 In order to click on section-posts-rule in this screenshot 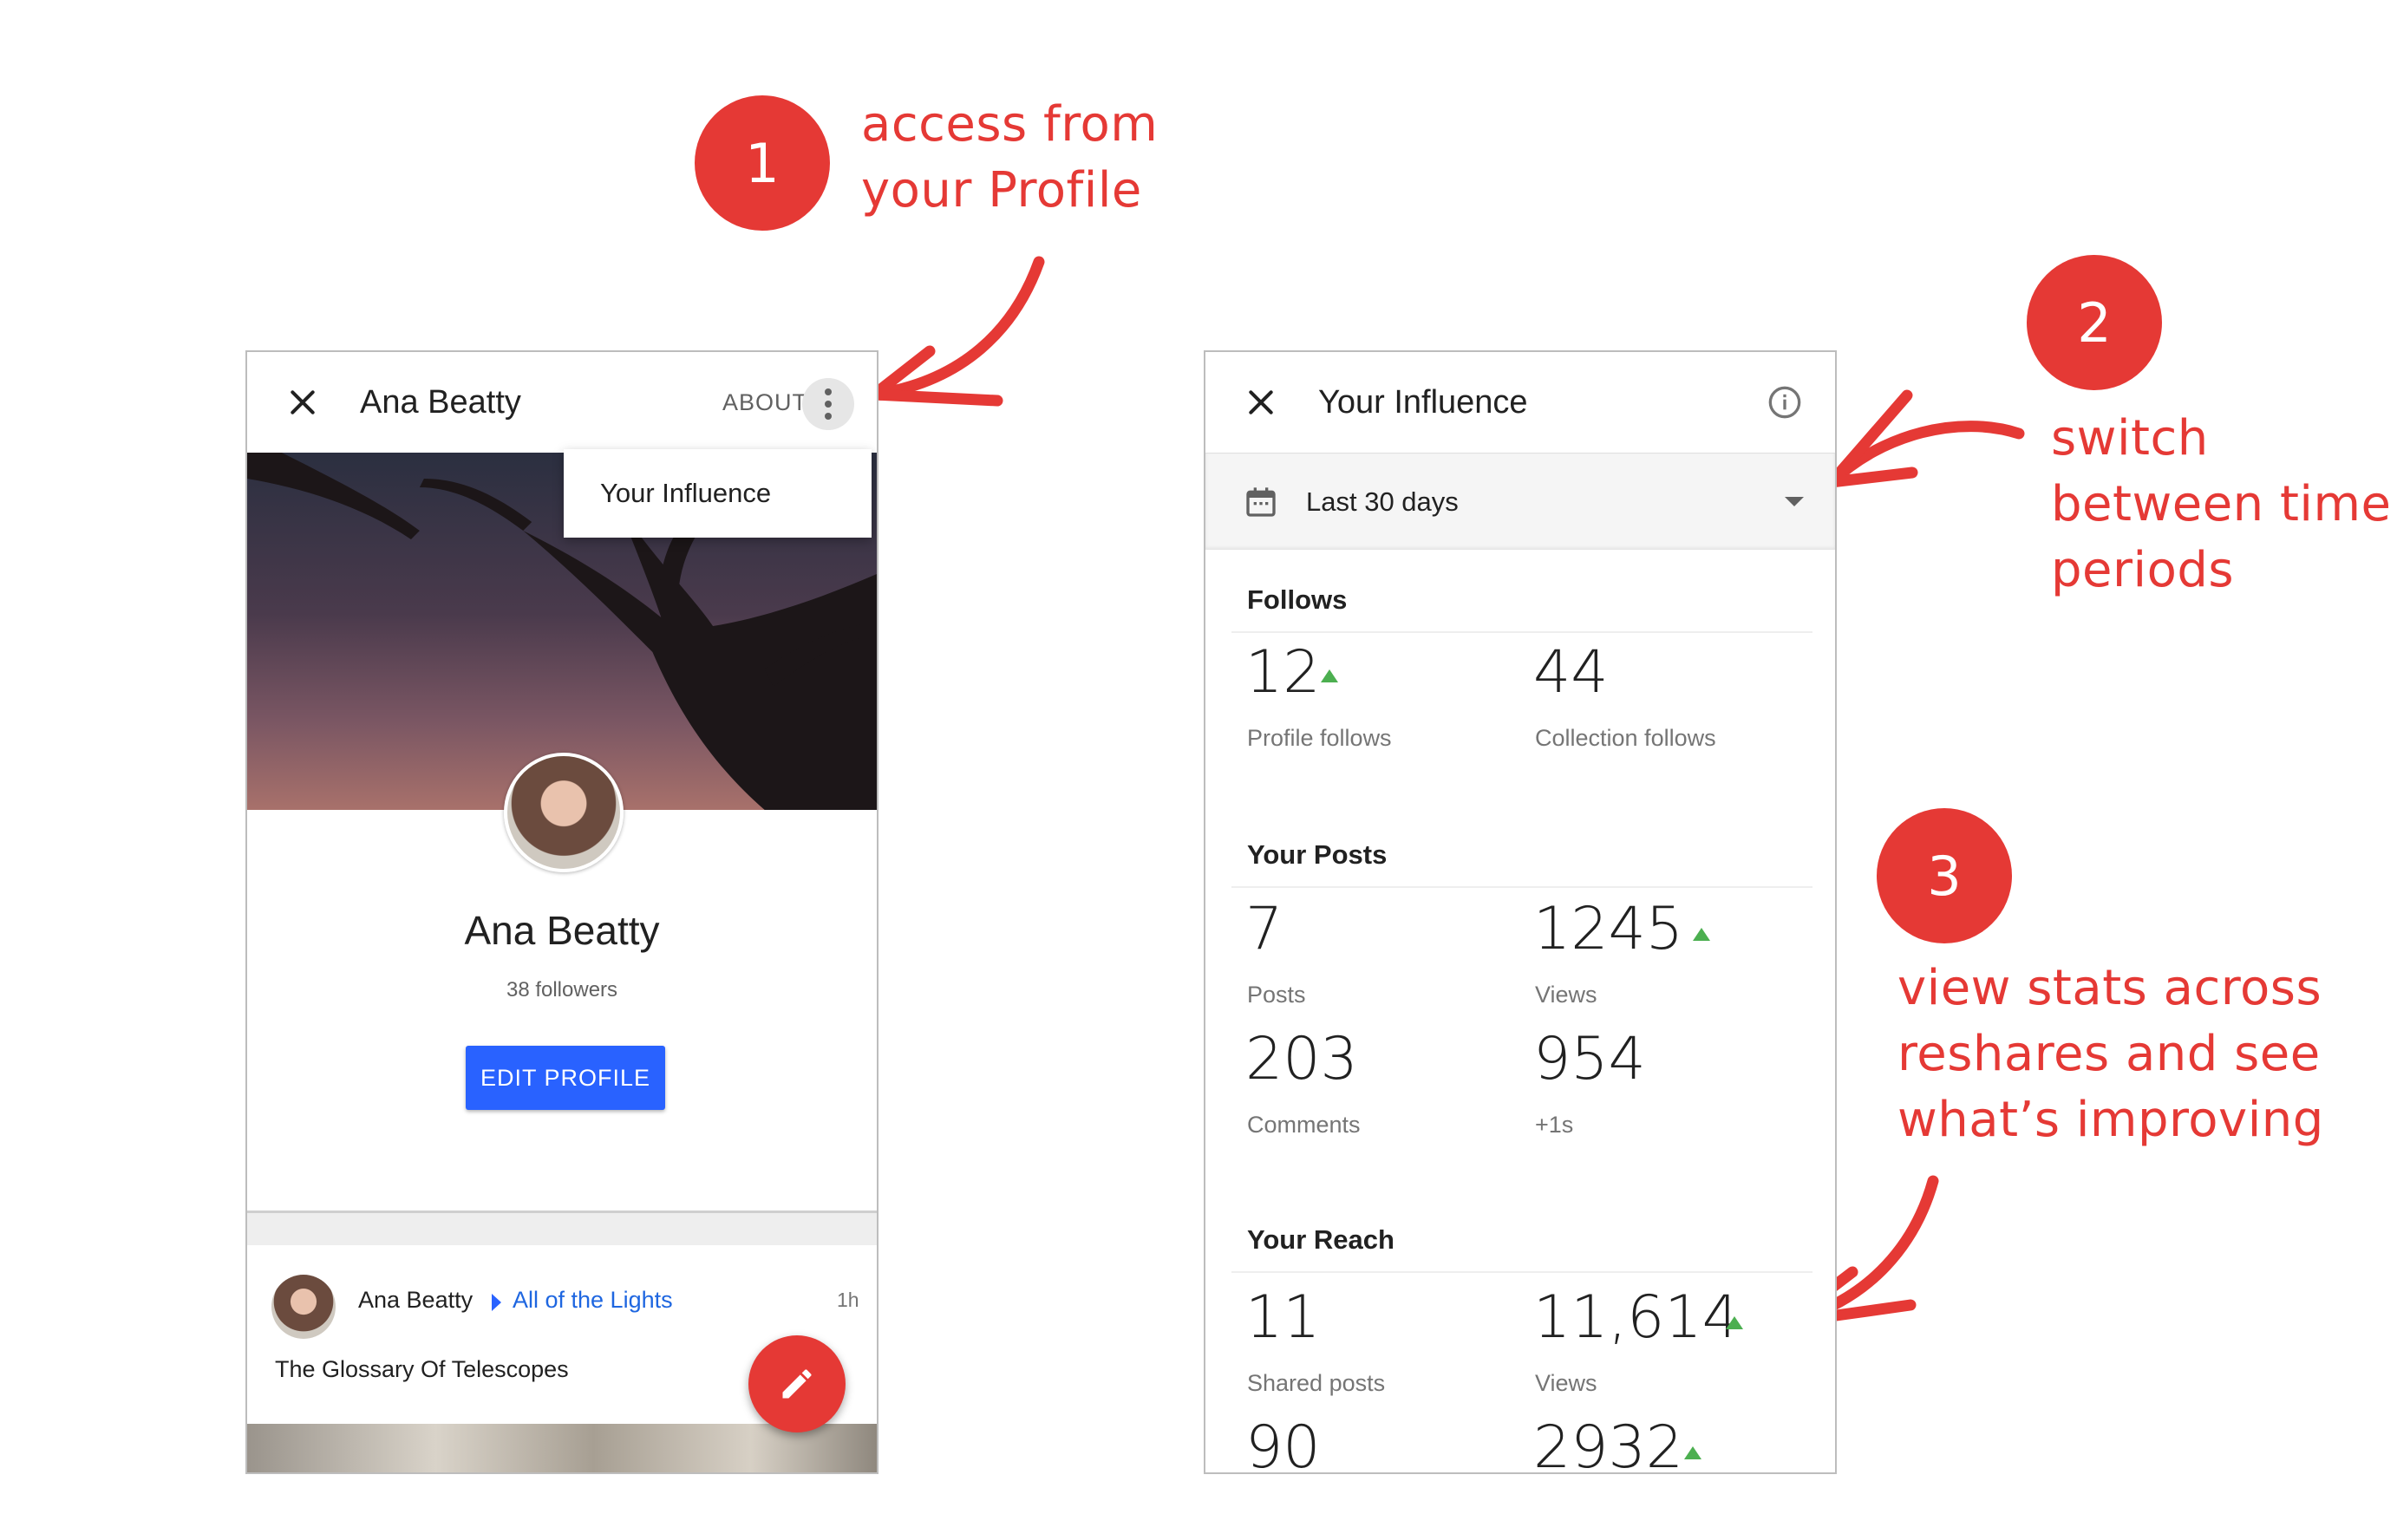, I will do `click(1521, 887)`.